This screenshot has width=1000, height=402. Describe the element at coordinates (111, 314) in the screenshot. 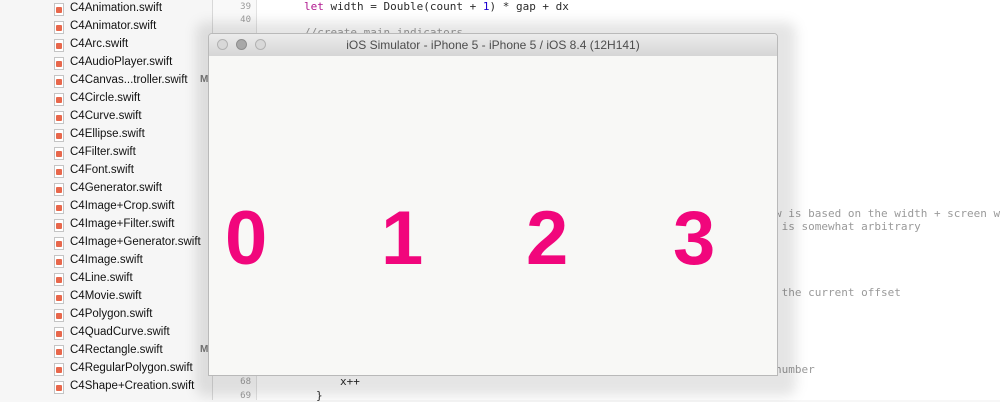

I see `file-name: C4Polygon.swift` at that location.